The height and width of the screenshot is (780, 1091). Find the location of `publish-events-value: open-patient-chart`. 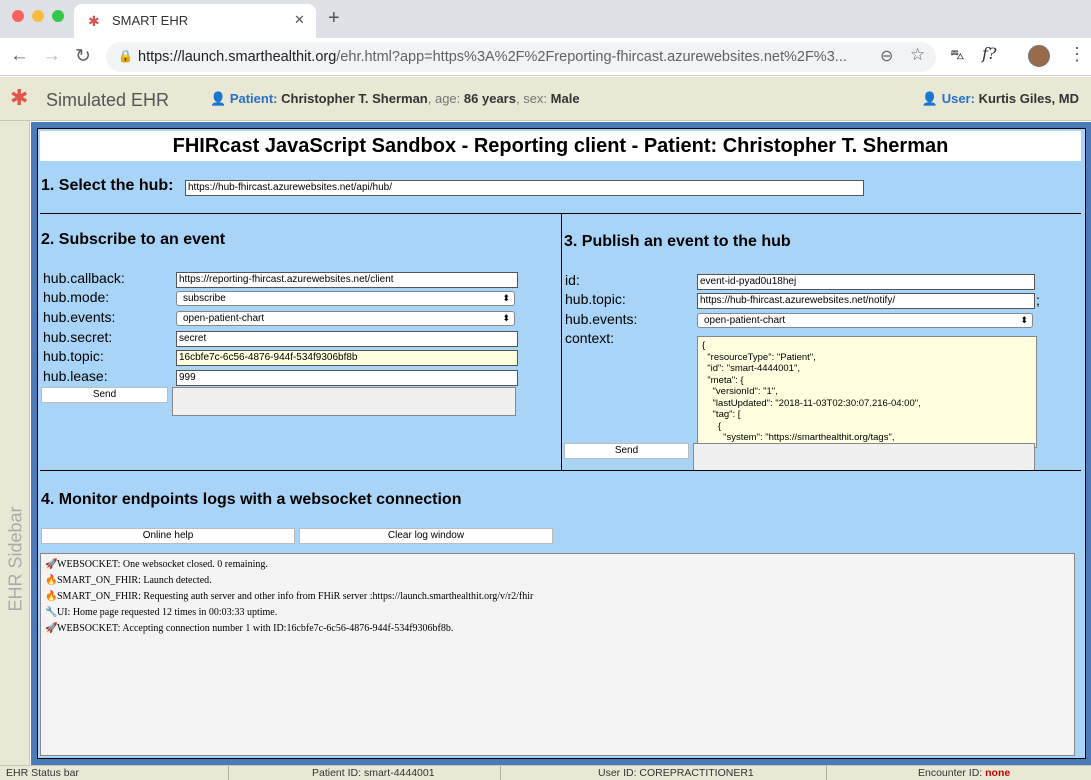

publish-events-value: open-patient-chart is located at coordinates (745, 320).